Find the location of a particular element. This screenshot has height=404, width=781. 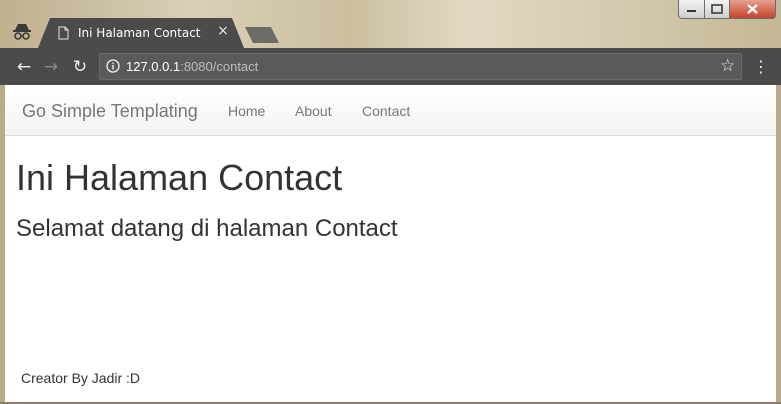

url-path: :8080/contact is located at coordinates (219, 66).